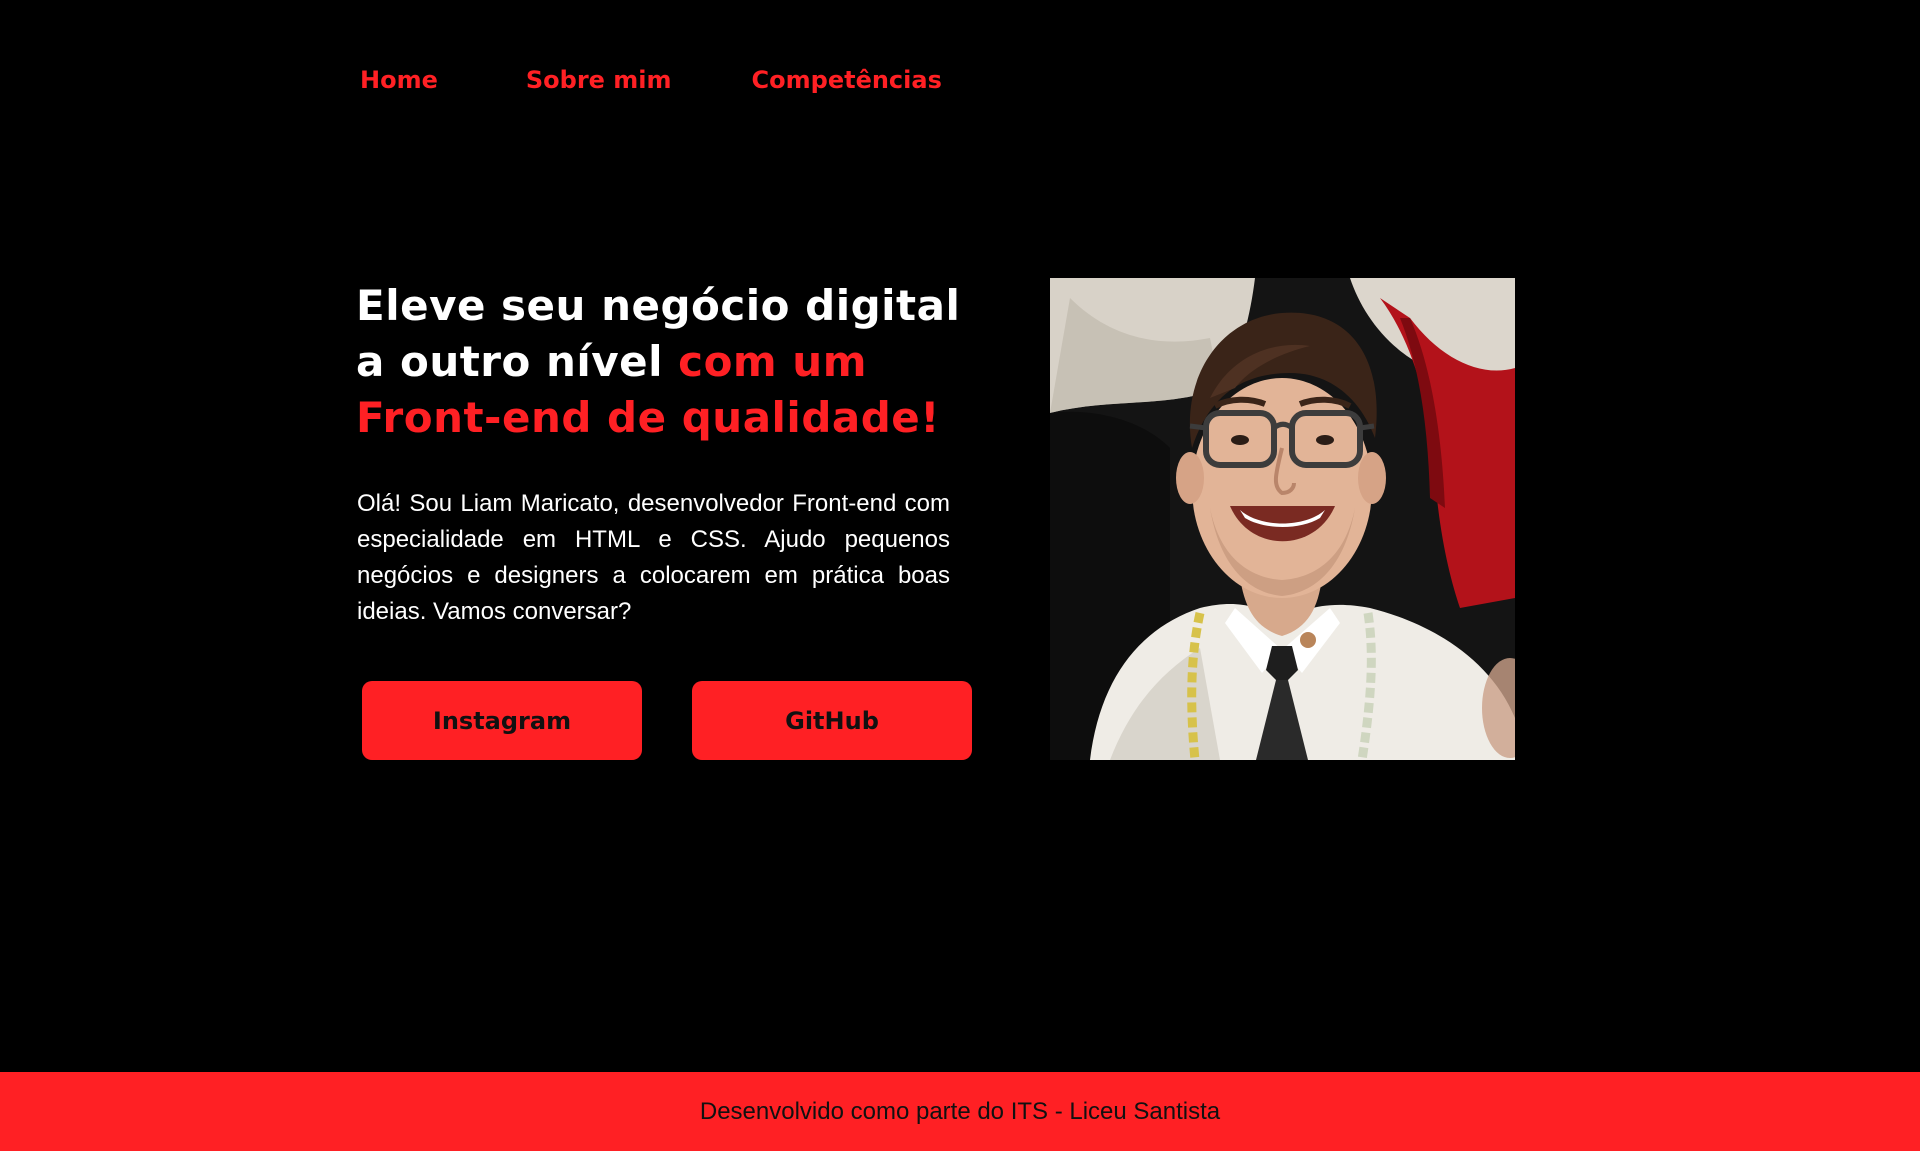 This screenshot has height=1151, width=1920. I want to click on profile-photo, so click(1282, 519).